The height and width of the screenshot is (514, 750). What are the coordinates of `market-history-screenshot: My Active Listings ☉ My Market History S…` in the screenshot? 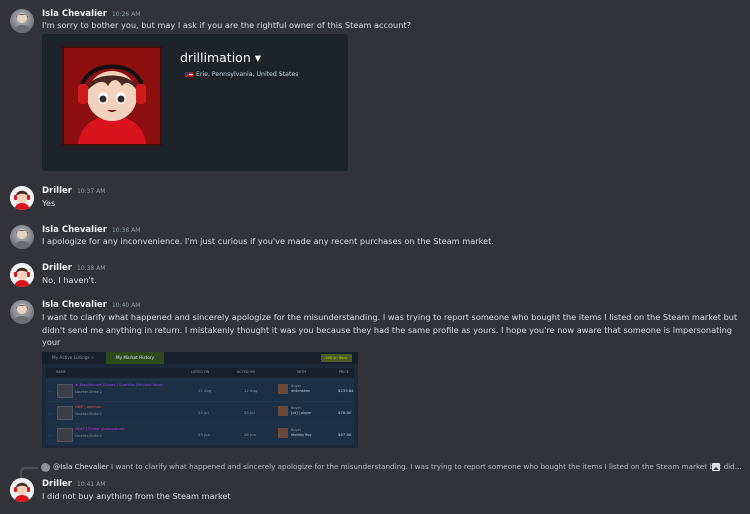 It's located at (200, 400).